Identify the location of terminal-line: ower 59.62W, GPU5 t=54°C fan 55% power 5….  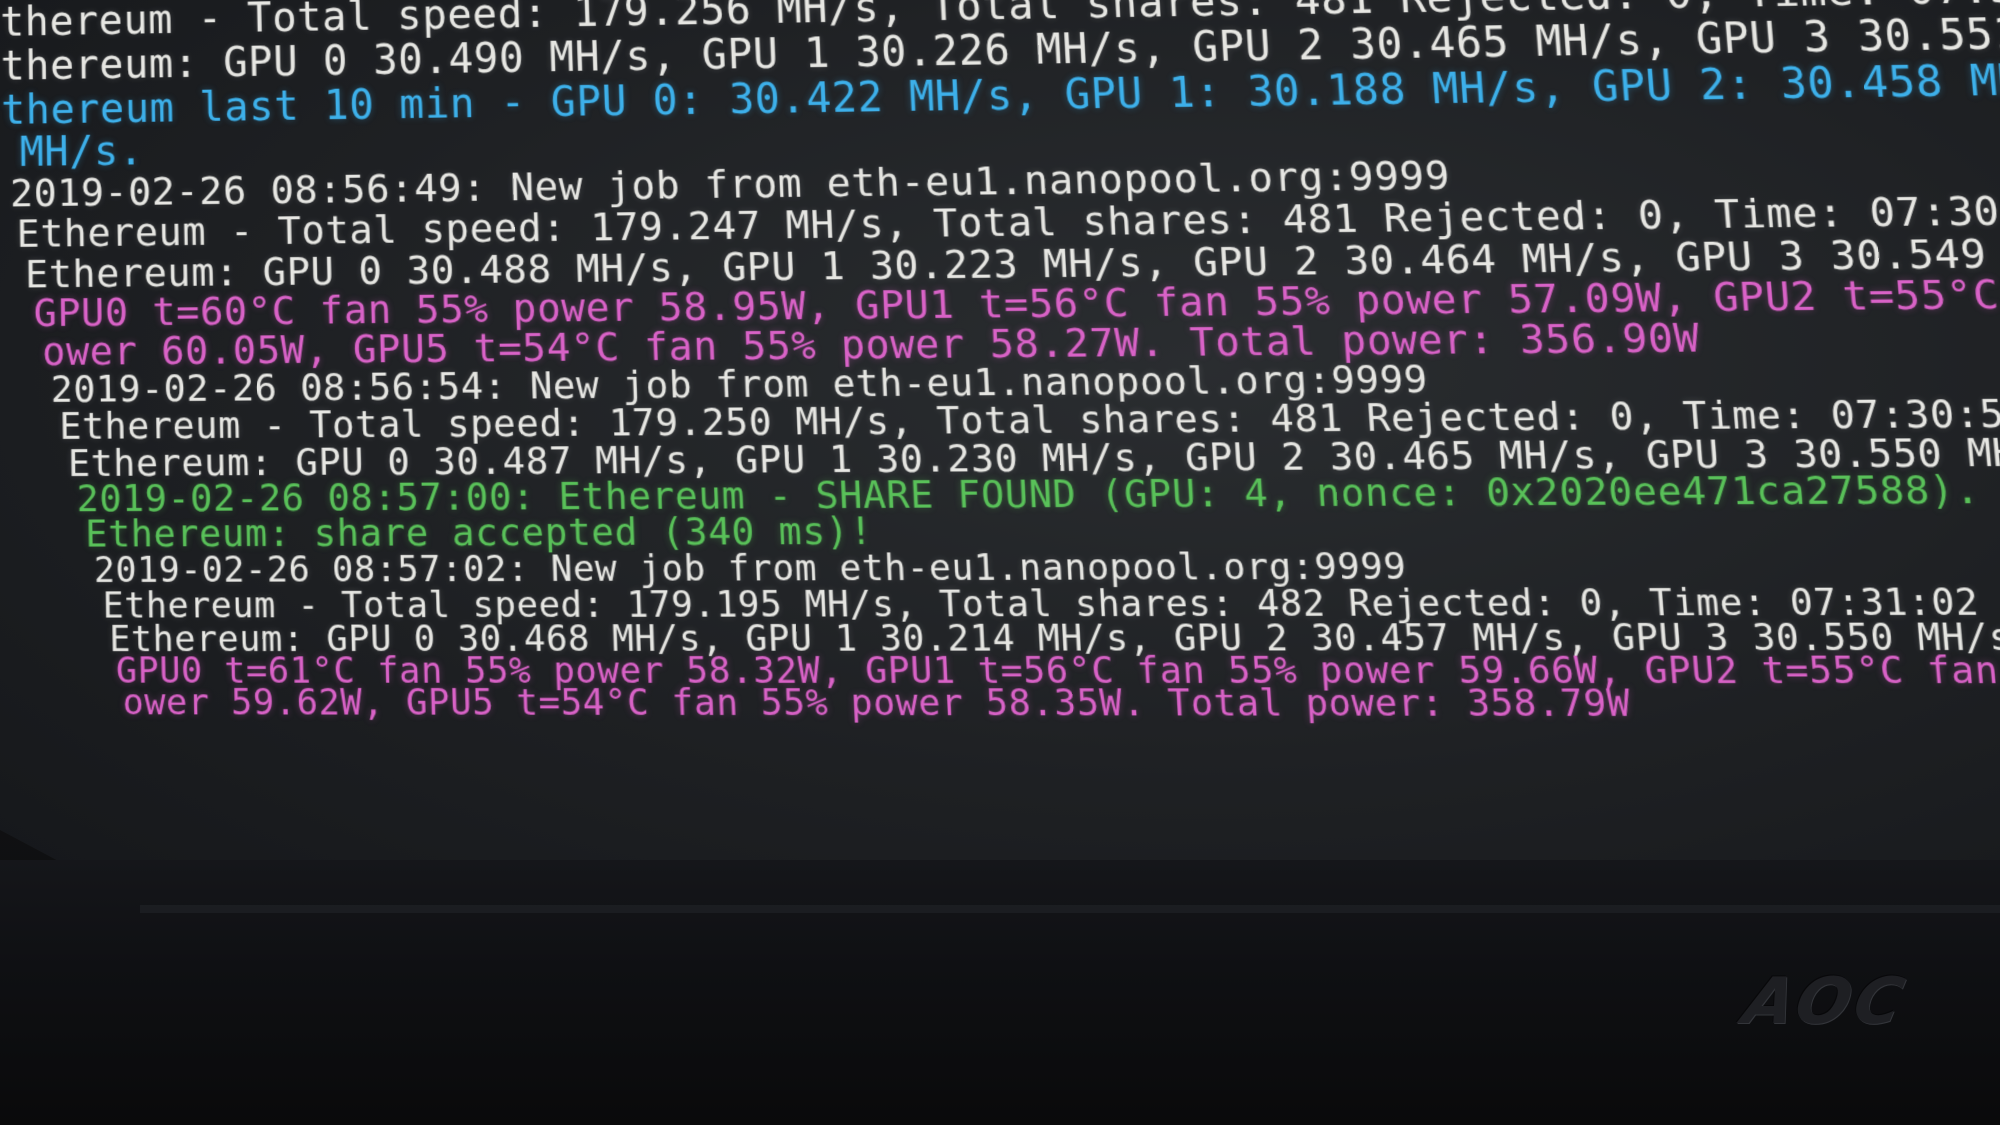
(877, 703).